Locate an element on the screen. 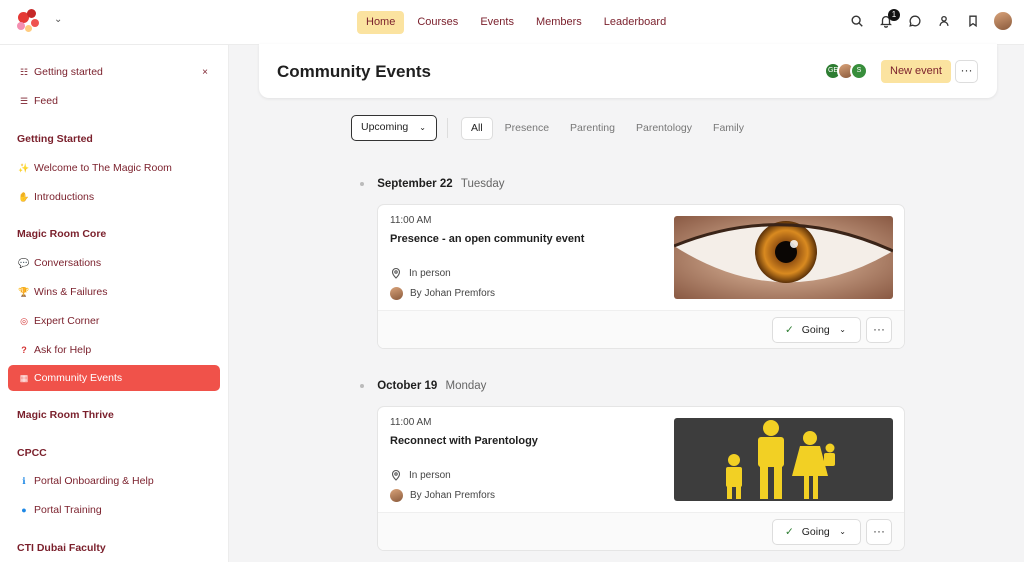 This screenshot has width=1024, height=562. event-date: September 22 is located at coordinates (415, 184).